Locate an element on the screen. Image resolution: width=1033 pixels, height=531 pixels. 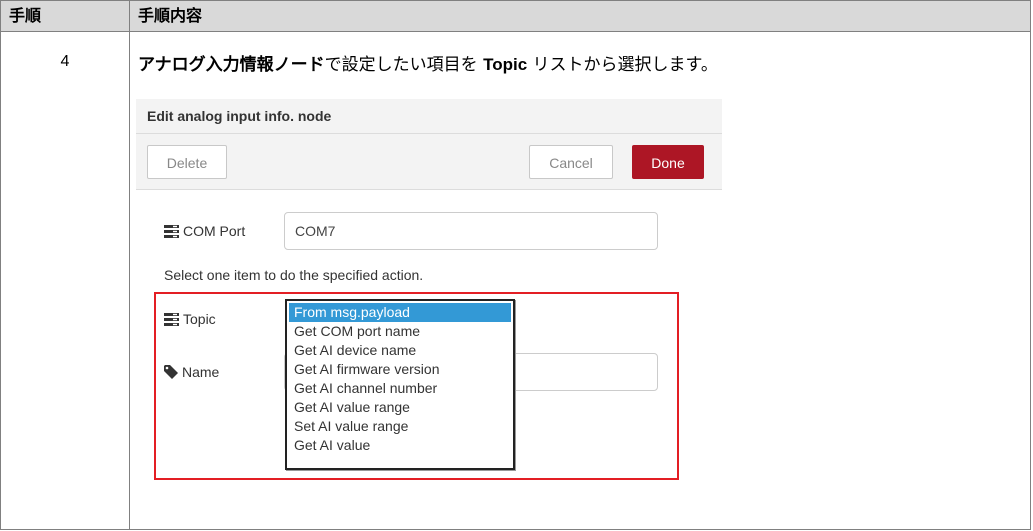
cancel-button: Cancel is located at coordinates (571, 162).